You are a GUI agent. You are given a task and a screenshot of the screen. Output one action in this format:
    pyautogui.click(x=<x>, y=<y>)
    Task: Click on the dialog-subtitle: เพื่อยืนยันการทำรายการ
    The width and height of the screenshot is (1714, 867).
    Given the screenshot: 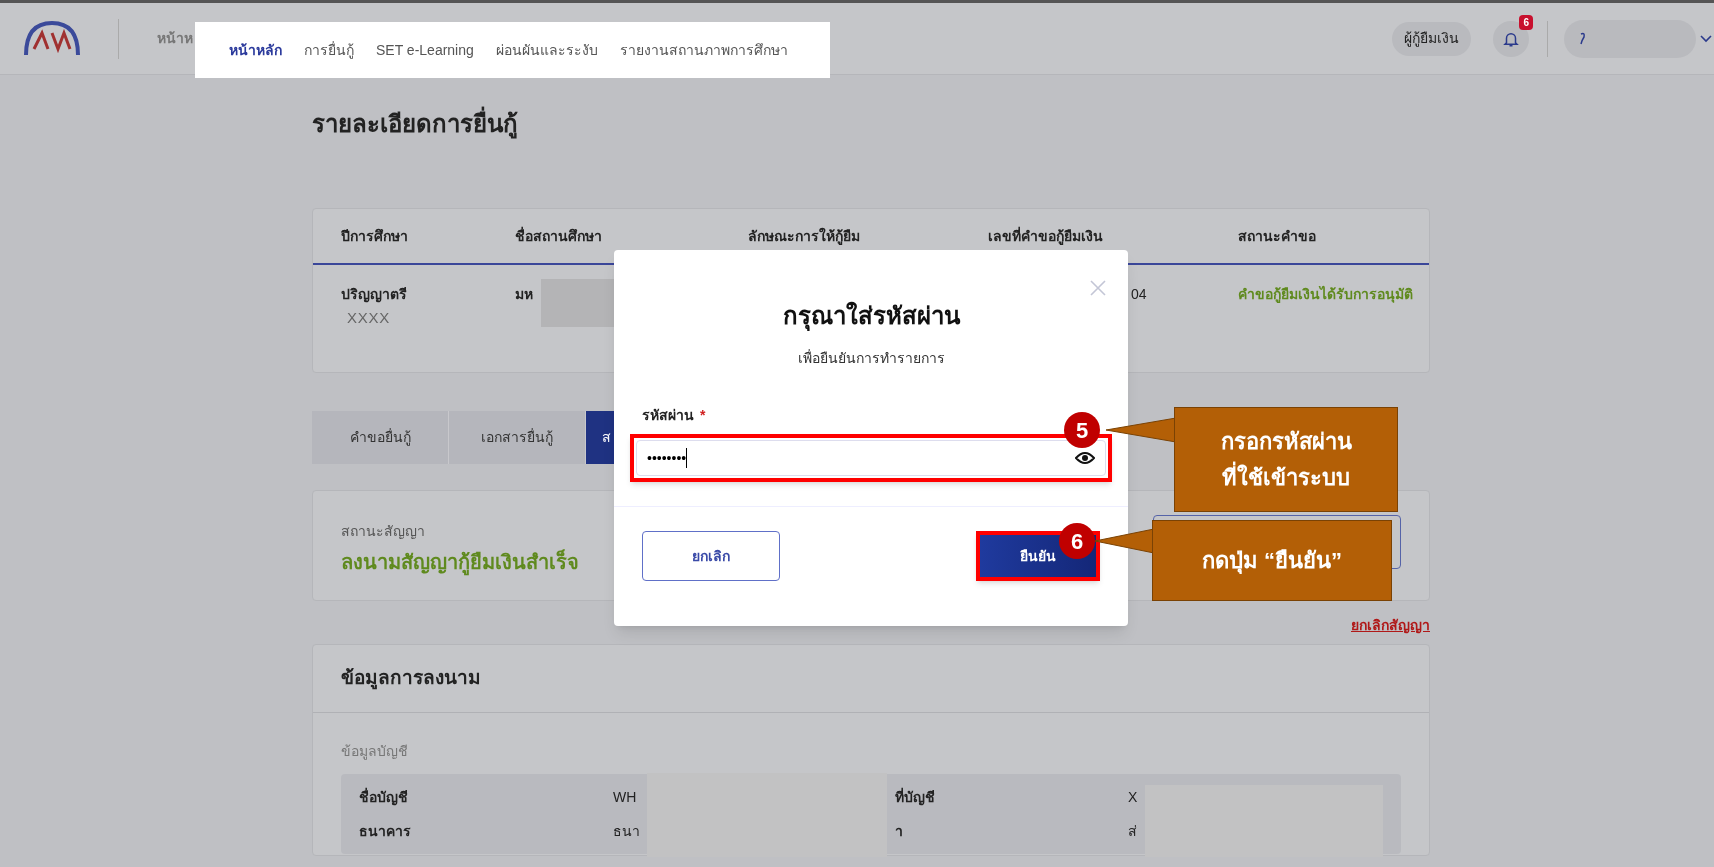 What is the action you would take?
    pyautogui.click(x=871, y=358)
    